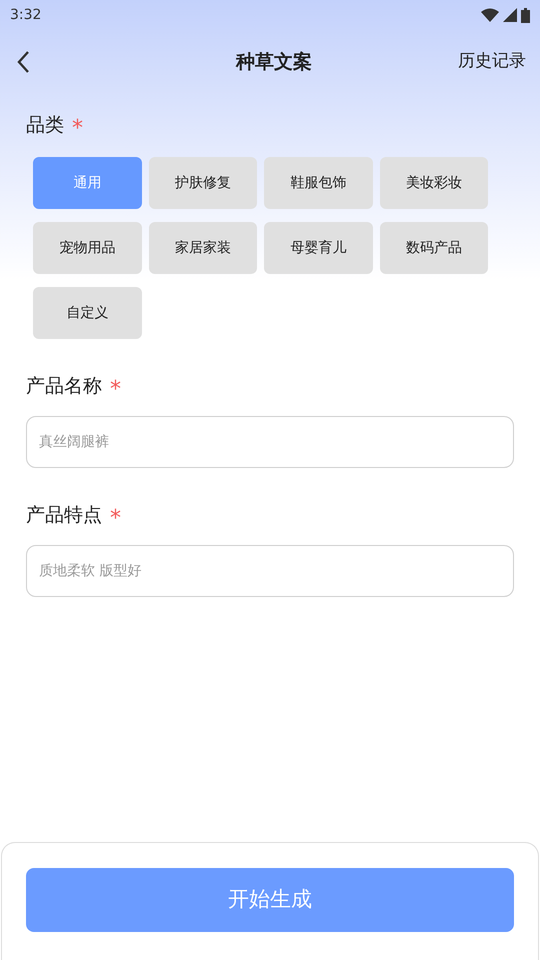 The height and width of the screenshot is (960, 540). Describe the element at coordinates (270, 442) in the screenshot. I see `input-field: 真丝阔腿裤` at that location.